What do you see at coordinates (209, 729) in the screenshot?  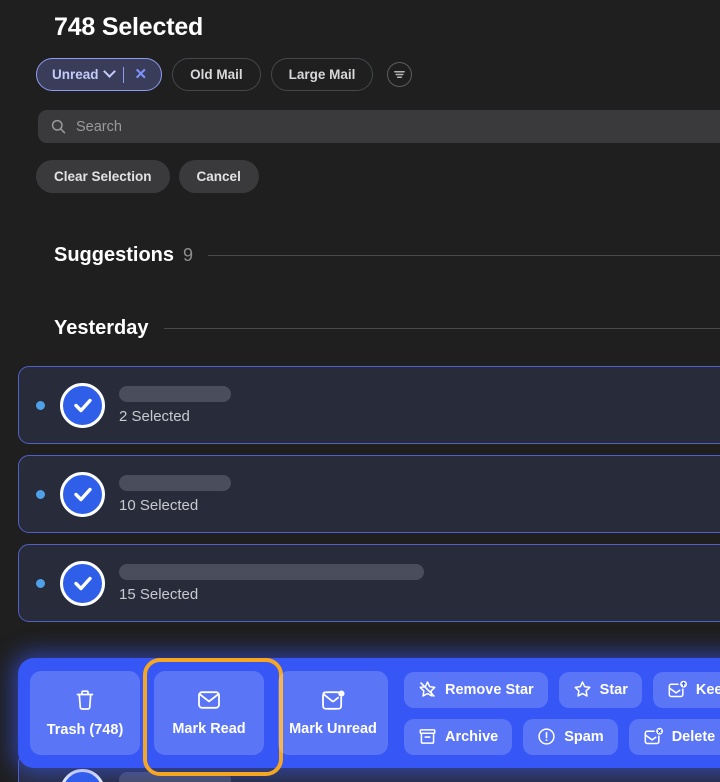 I see `mark-read-button-label: Mark Read` at bounding box center [209, 729].